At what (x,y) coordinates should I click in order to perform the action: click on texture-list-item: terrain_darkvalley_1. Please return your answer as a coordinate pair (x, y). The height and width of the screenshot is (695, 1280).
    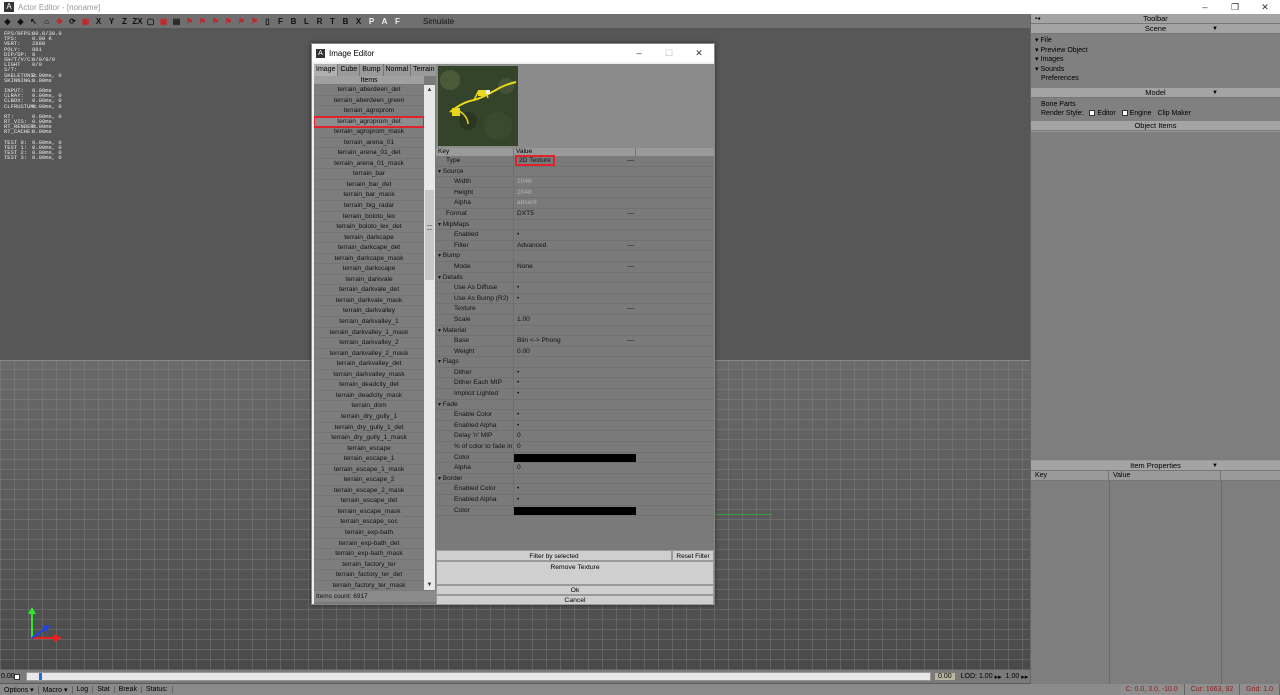
    Looking at the image, I should click on (369, 322).